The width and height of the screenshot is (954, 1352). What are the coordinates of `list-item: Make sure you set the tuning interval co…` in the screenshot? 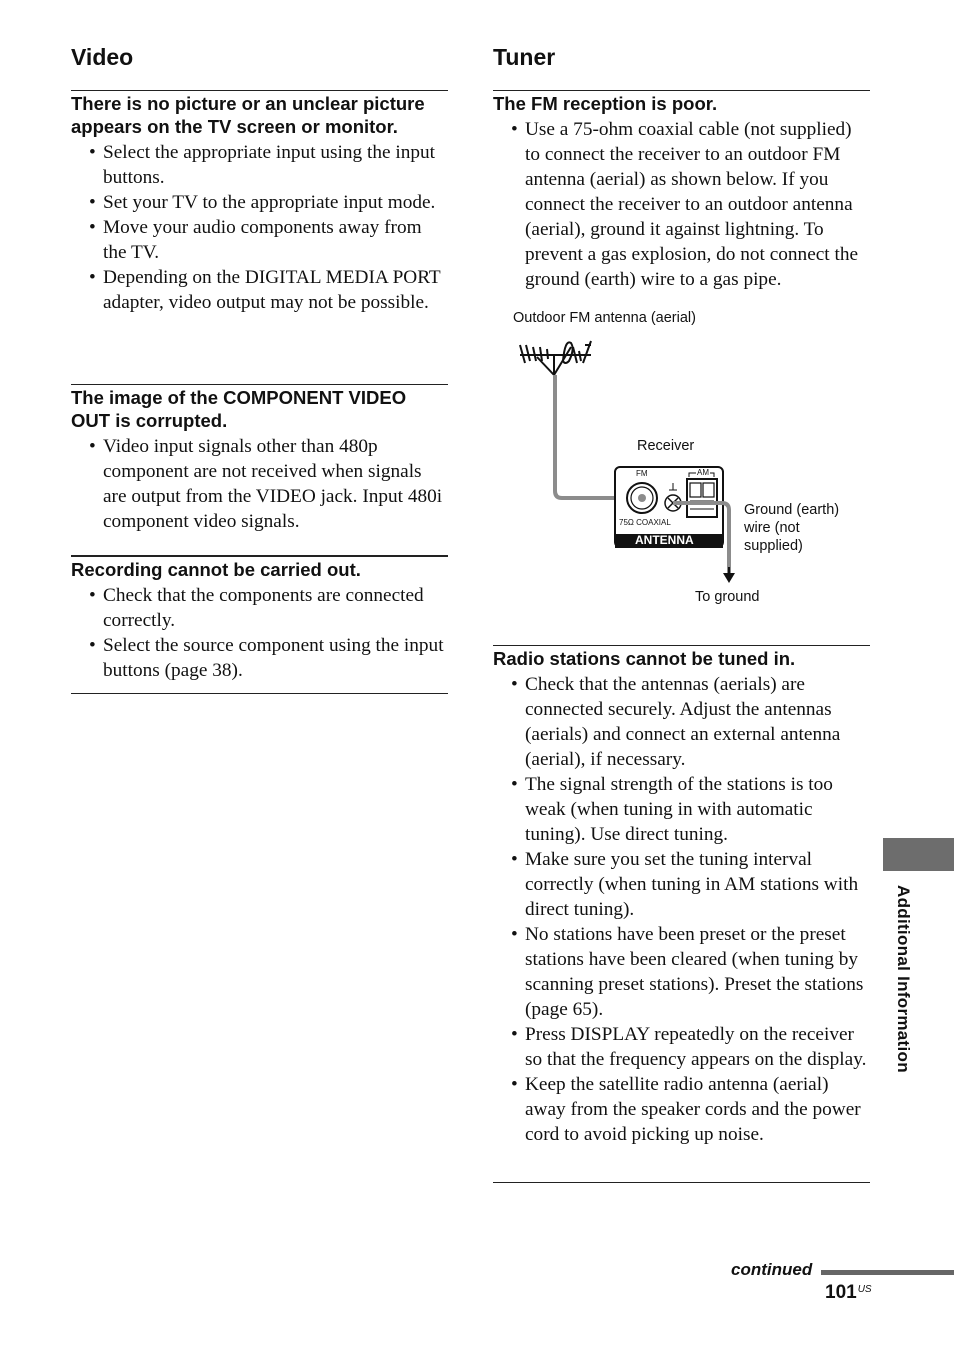 It's located at (690, 884).